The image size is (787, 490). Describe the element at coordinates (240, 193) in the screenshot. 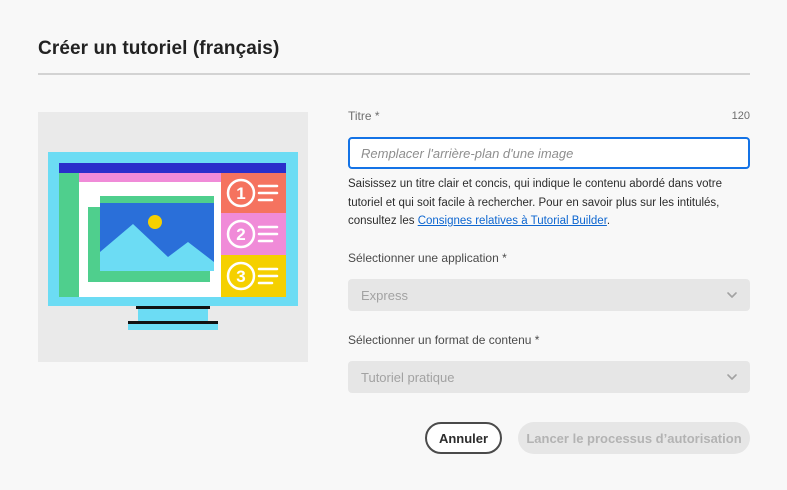

I see `step-number: 1` at that location.